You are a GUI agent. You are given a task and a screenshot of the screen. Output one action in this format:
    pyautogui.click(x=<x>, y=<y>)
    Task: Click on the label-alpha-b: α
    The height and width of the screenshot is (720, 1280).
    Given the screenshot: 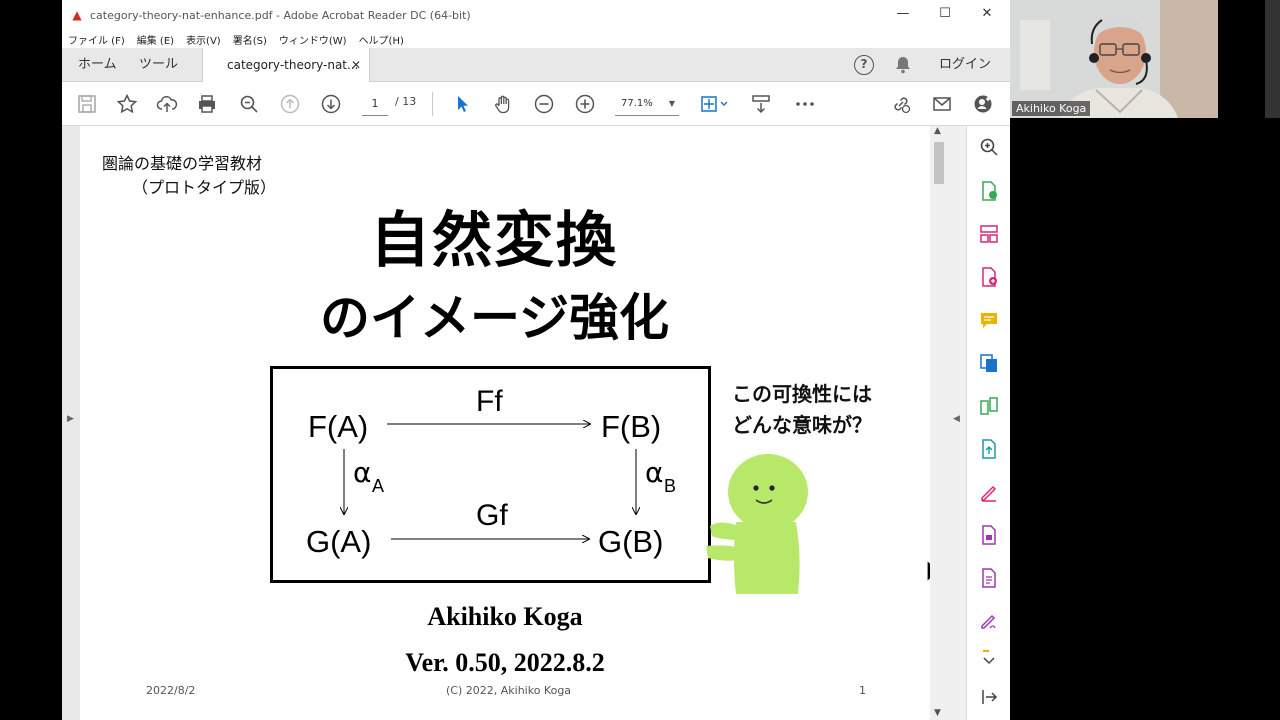 What is the action you would take?
    pyautogui.click(x=654, y=472)
    